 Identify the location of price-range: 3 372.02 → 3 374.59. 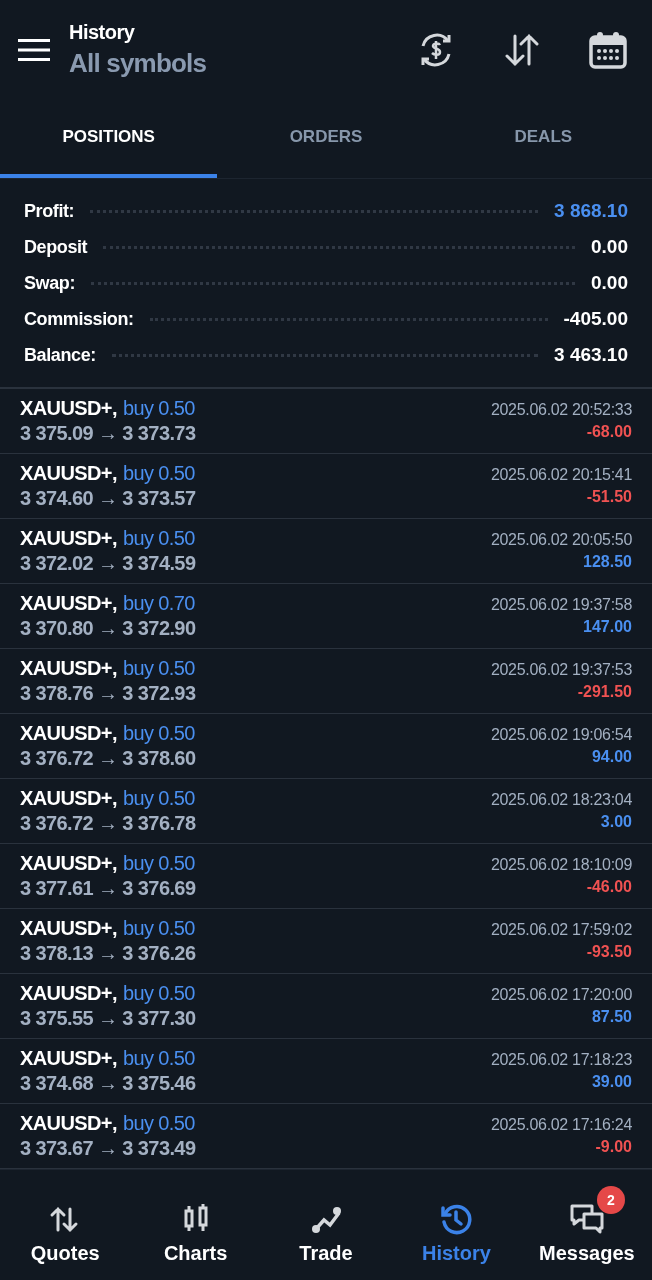
(108, 563).